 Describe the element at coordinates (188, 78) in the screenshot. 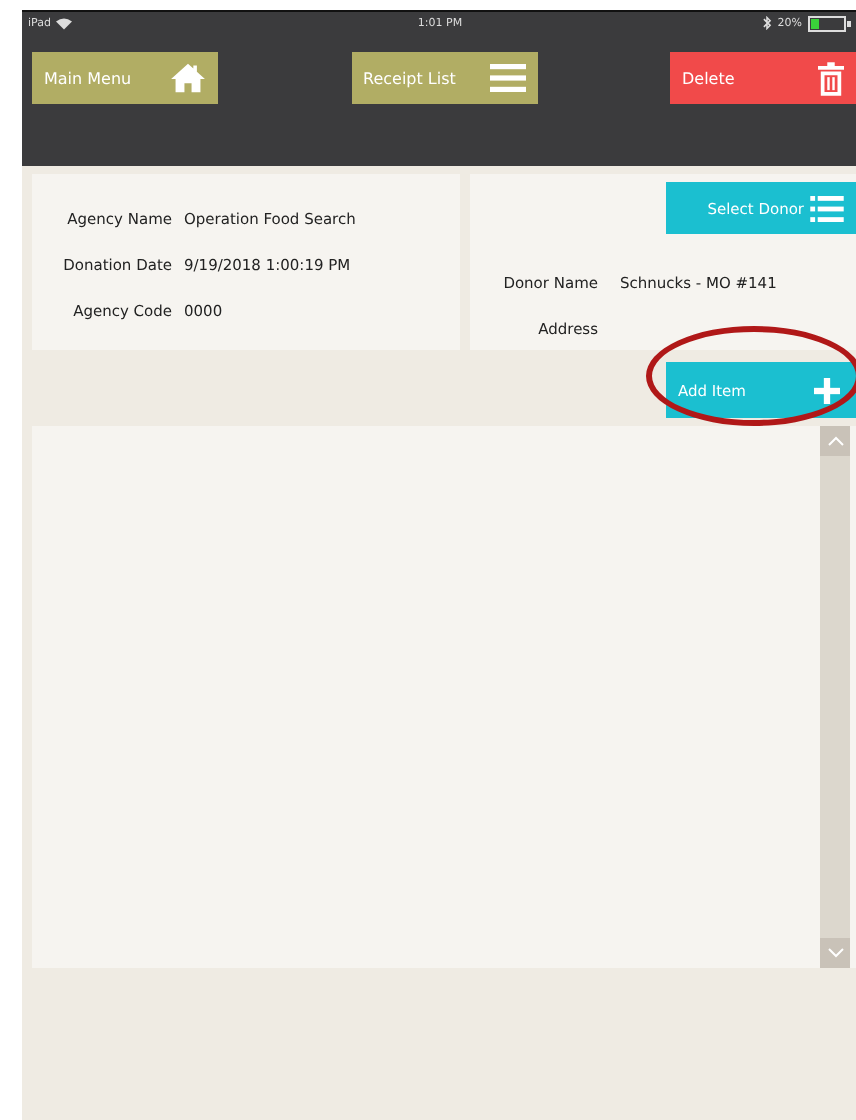

I see `home-icon` at that location.